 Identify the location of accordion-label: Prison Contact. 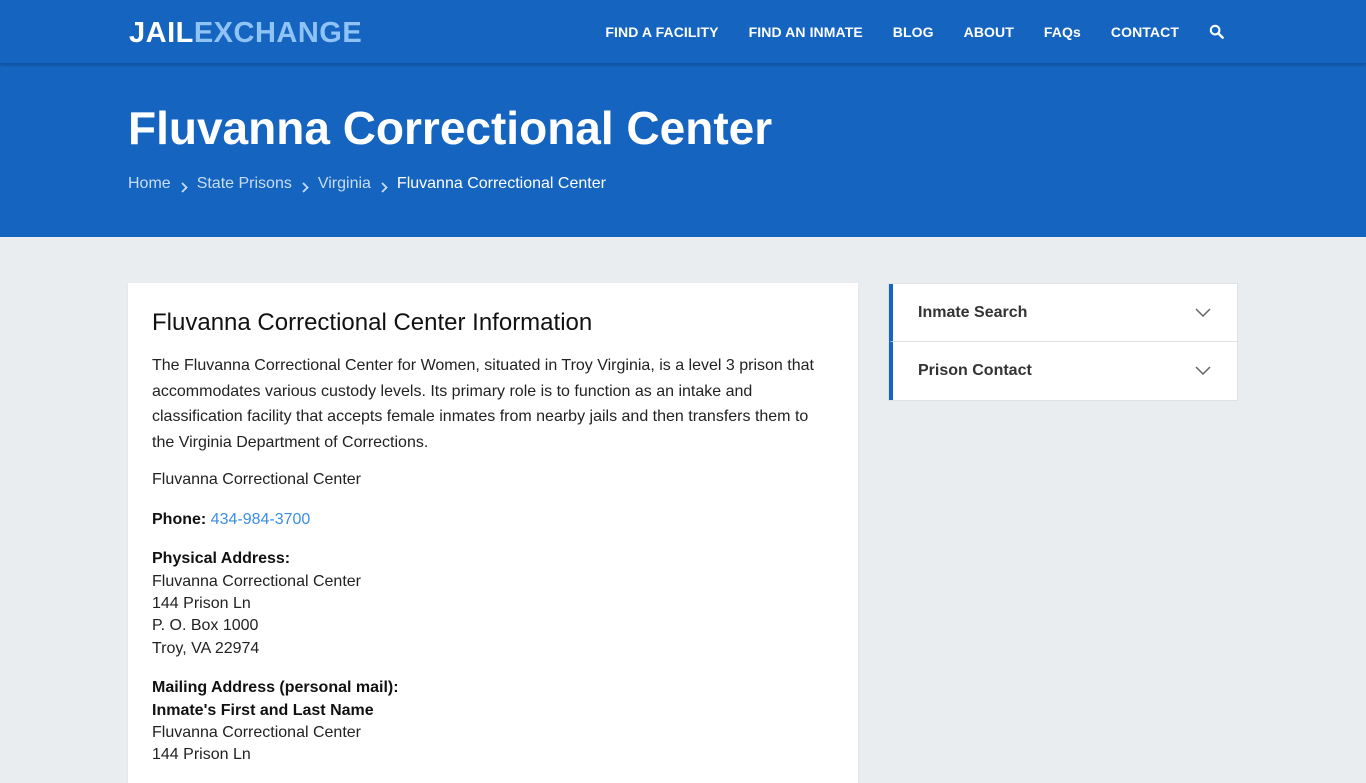
(975, 370).